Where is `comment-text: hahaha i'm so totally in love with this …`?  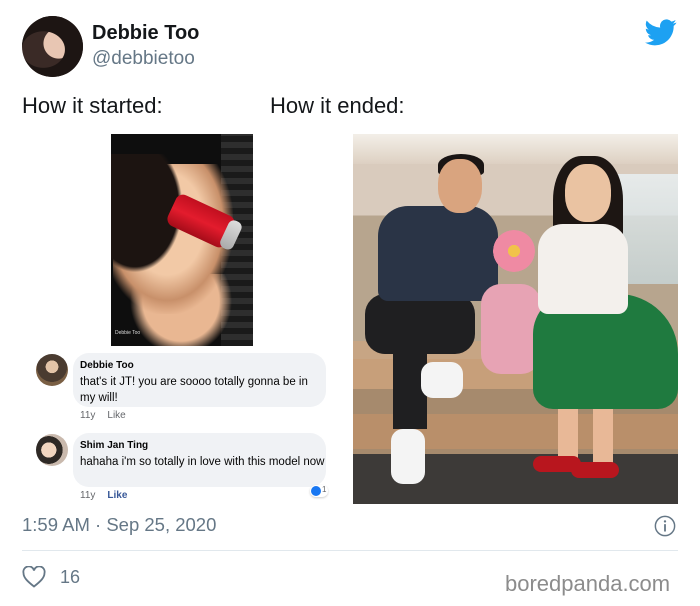 comment-text: hahaha i'm so totally in love with this … is located at coordinates (202, 462).